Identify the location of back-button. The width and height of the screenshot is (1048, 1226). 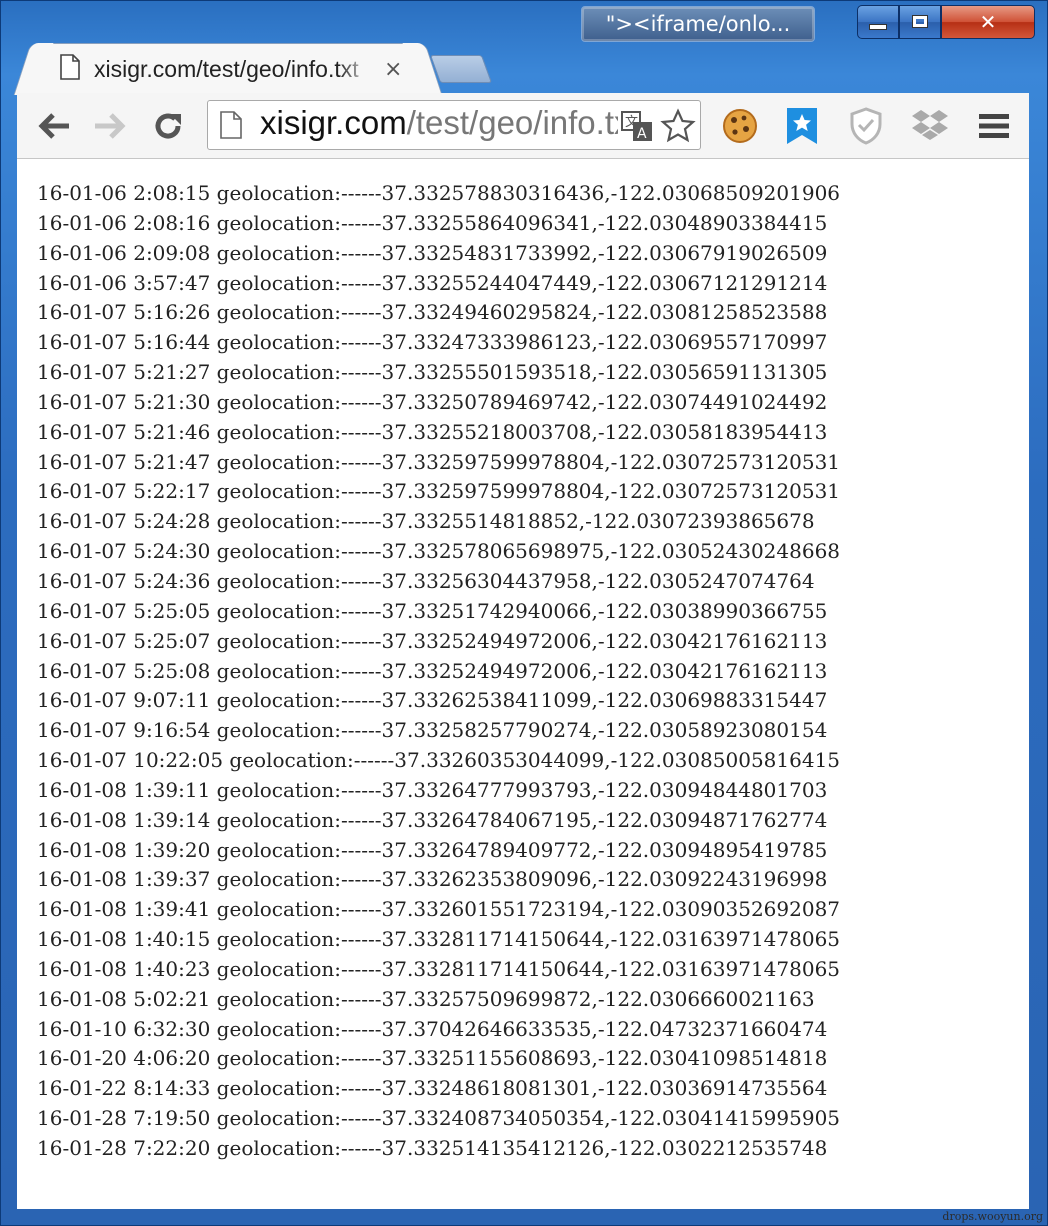
(54, 126).